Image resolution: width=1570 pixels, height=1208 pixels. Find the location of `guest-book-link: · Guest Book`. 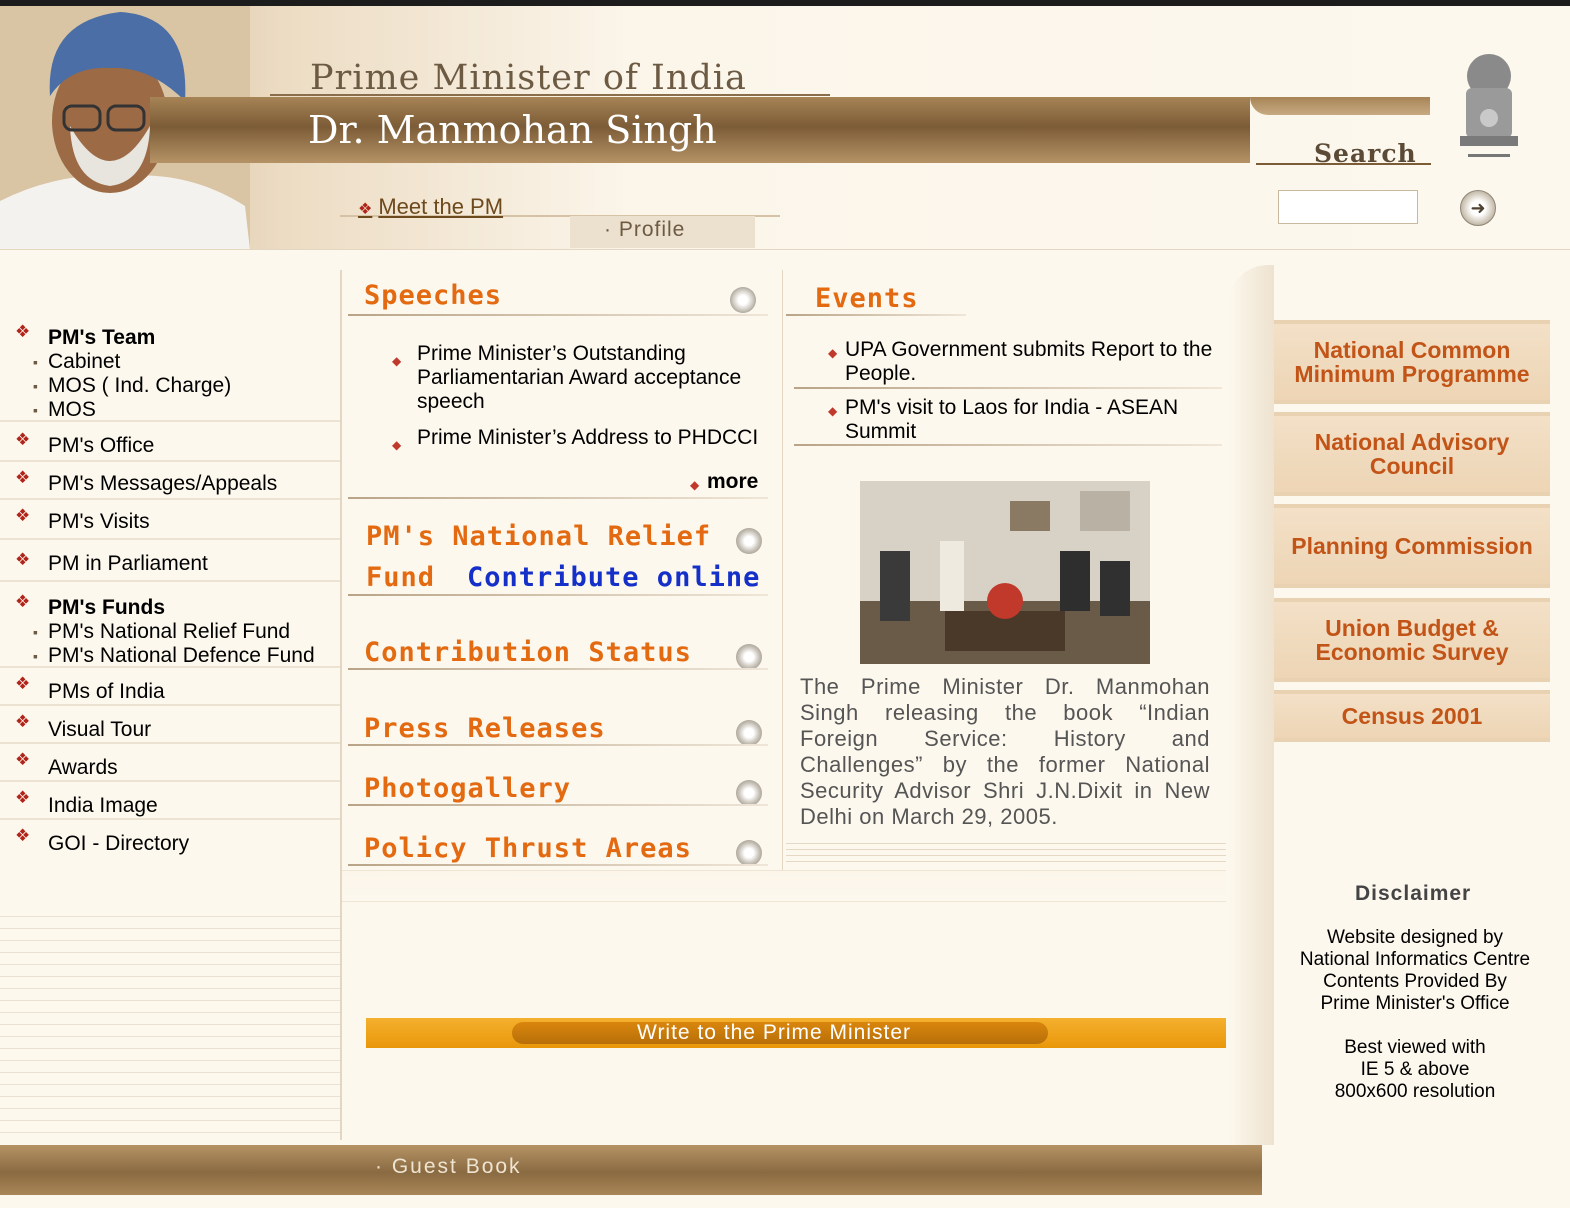

guest-book-link: · Guest Book is located at coordinates (448, 1167).